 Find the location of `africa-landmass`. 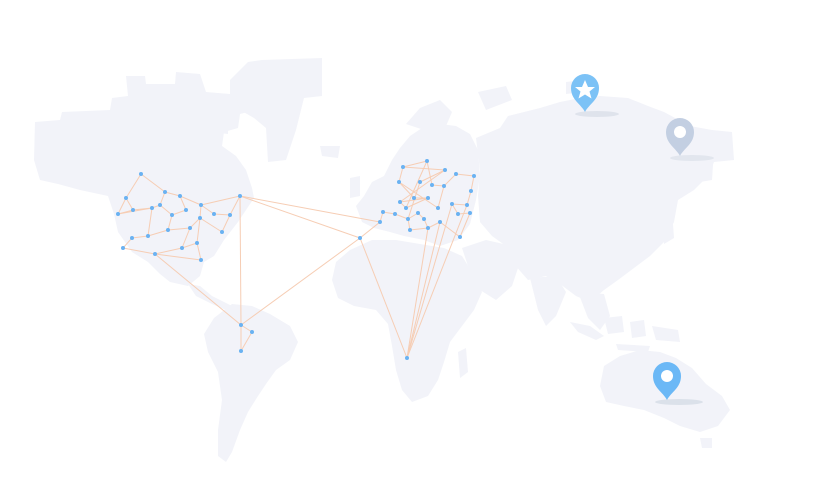

africa-landmass is located at coordinates (407, 321).